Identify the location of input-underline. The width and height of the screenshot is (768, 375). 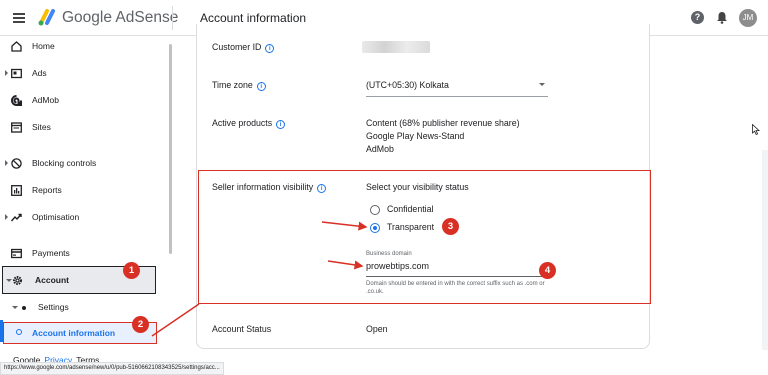
(457, 276).